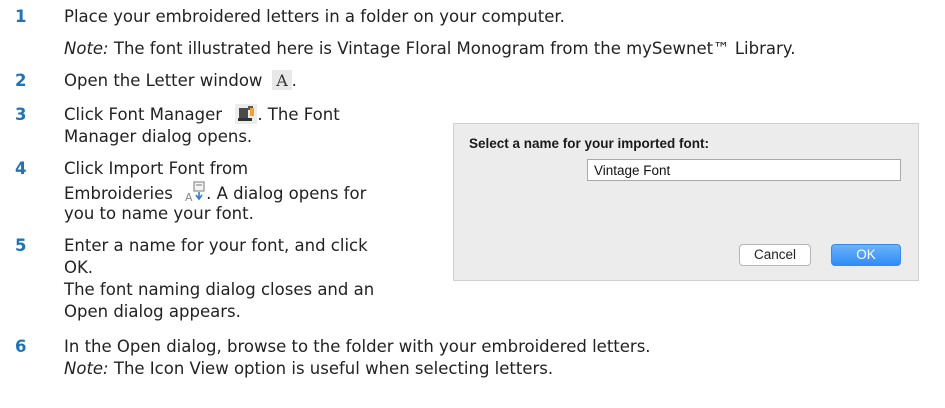 This screenshot has width=945, height=408. Describe the element at coordinates (159, 213) in the screenshot. I see `step-4-text-d: you to name your font.` at that location.